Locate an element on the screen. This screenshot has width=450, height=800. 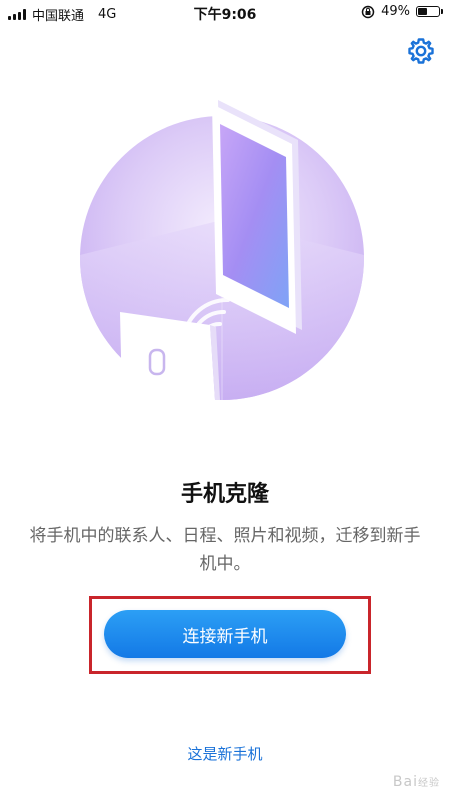
this-is-new-phone-link: 这是新手机 is located at coordinates (225, 753).